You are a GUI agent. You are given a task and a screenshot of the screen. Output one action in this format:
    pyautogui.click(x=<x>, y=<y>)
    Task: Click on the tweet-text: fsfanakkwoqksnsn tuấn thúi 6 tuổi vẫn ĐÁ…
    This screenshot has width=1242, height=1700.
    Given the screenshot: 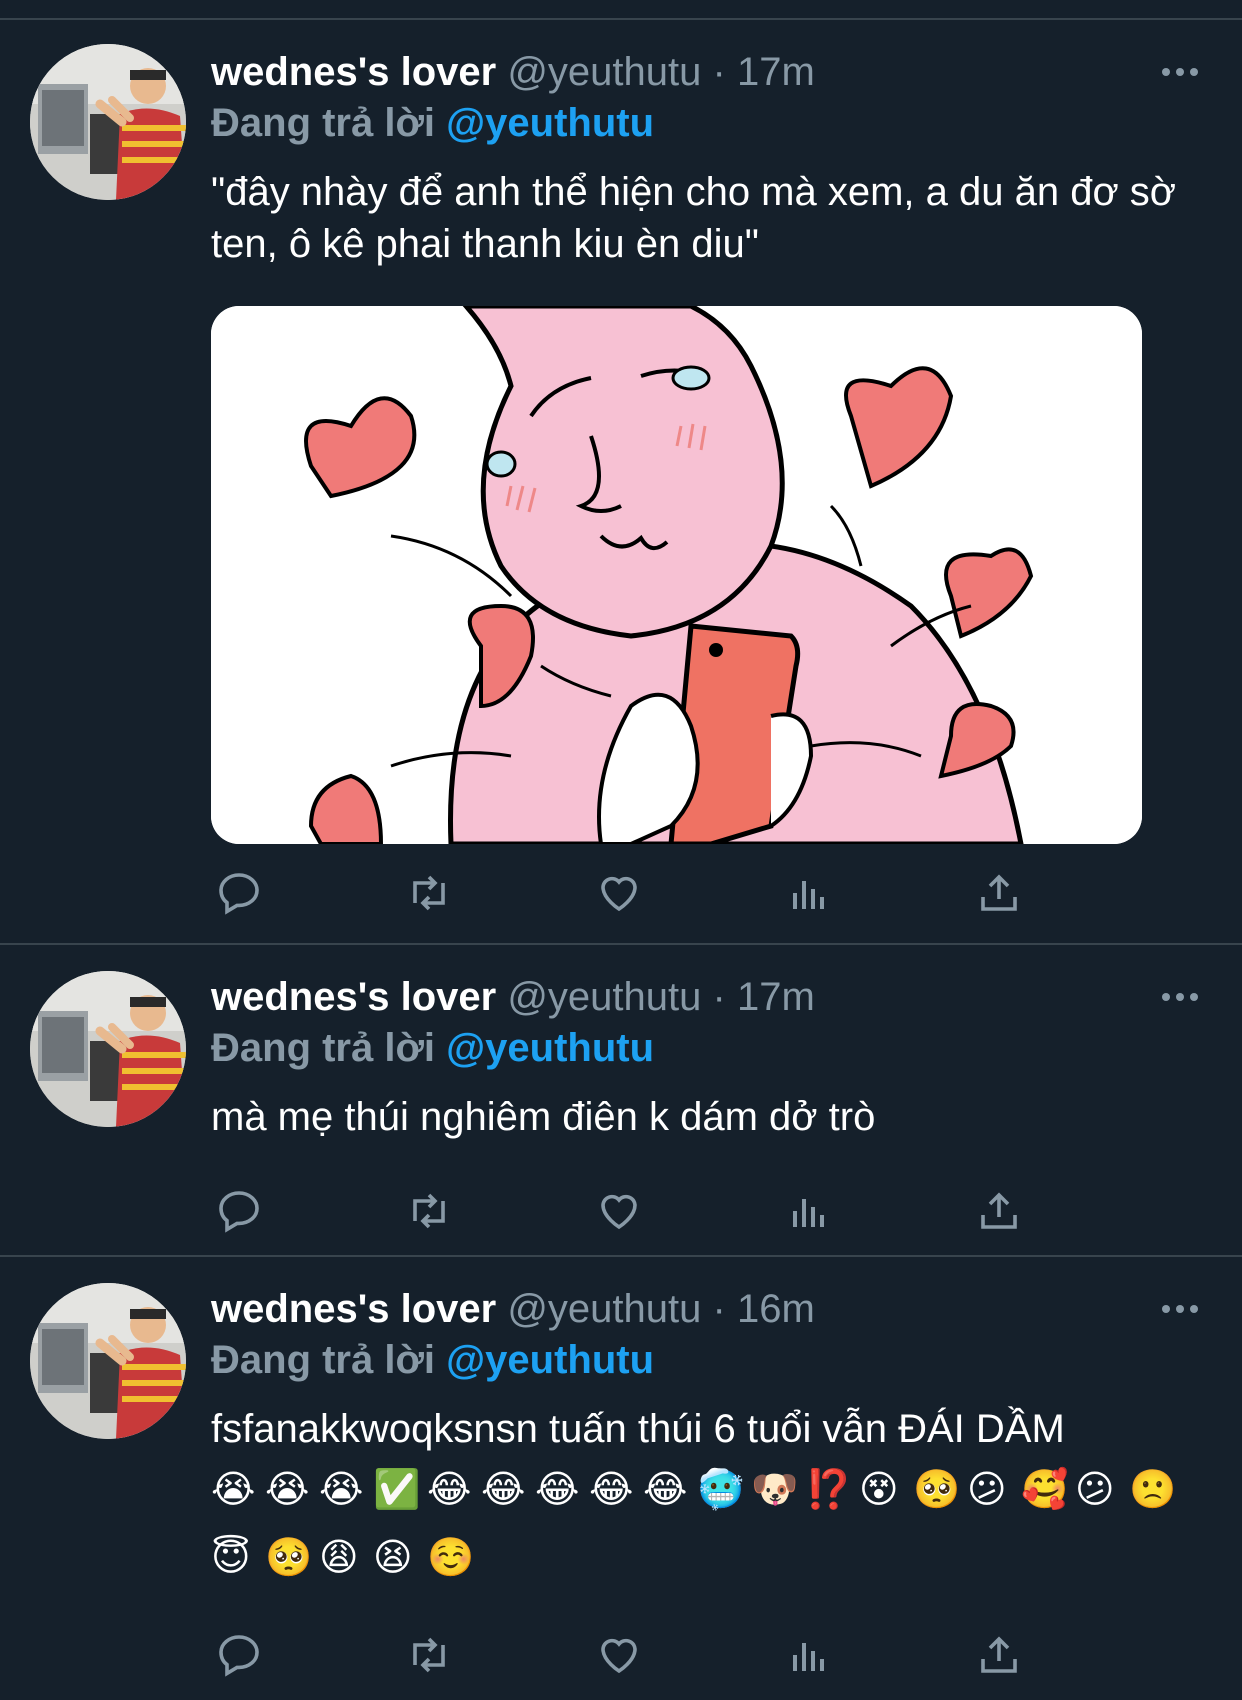 What is the action you would take?
    pyautogui.click(x=638, y=1429)
    